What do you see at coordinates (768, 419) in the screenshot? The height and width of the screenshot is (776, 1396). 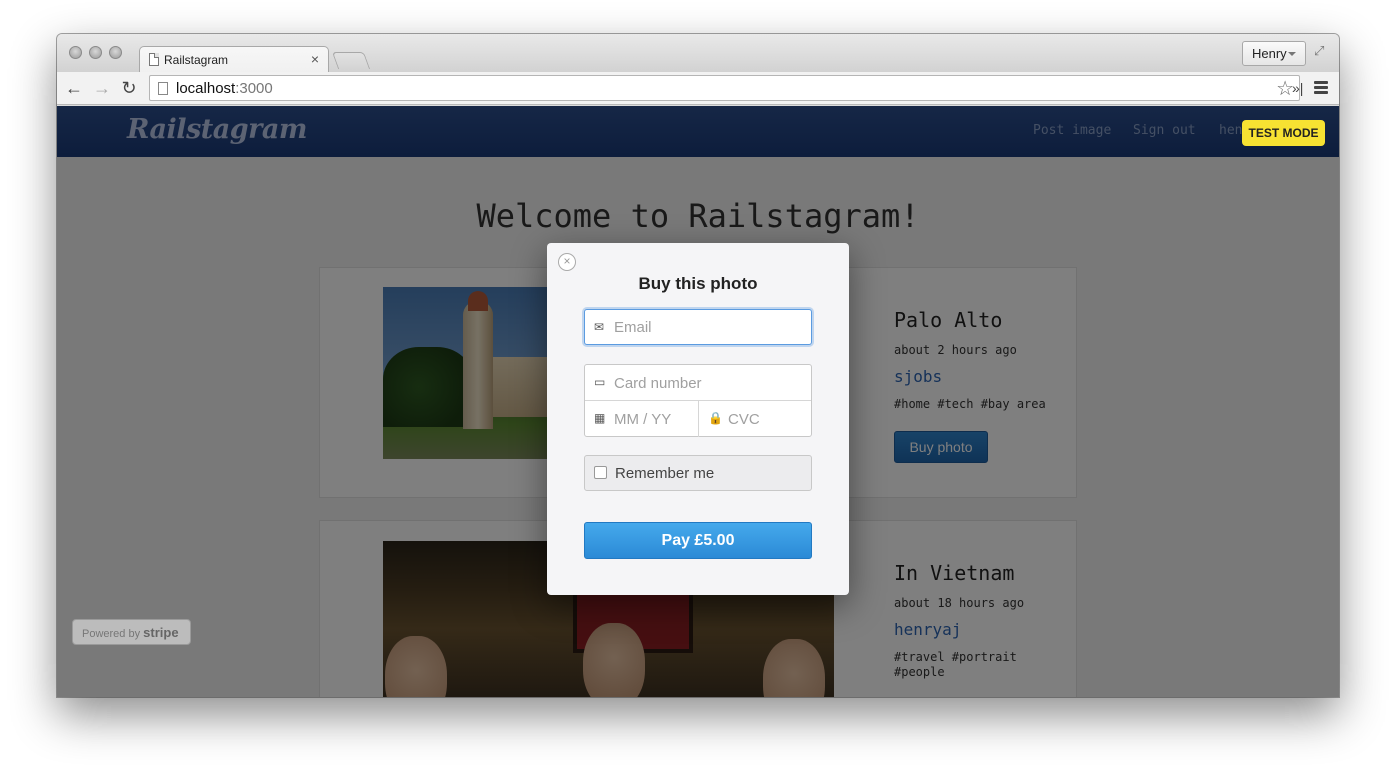 I see `cvc-input` at bounding box center [768, 419].